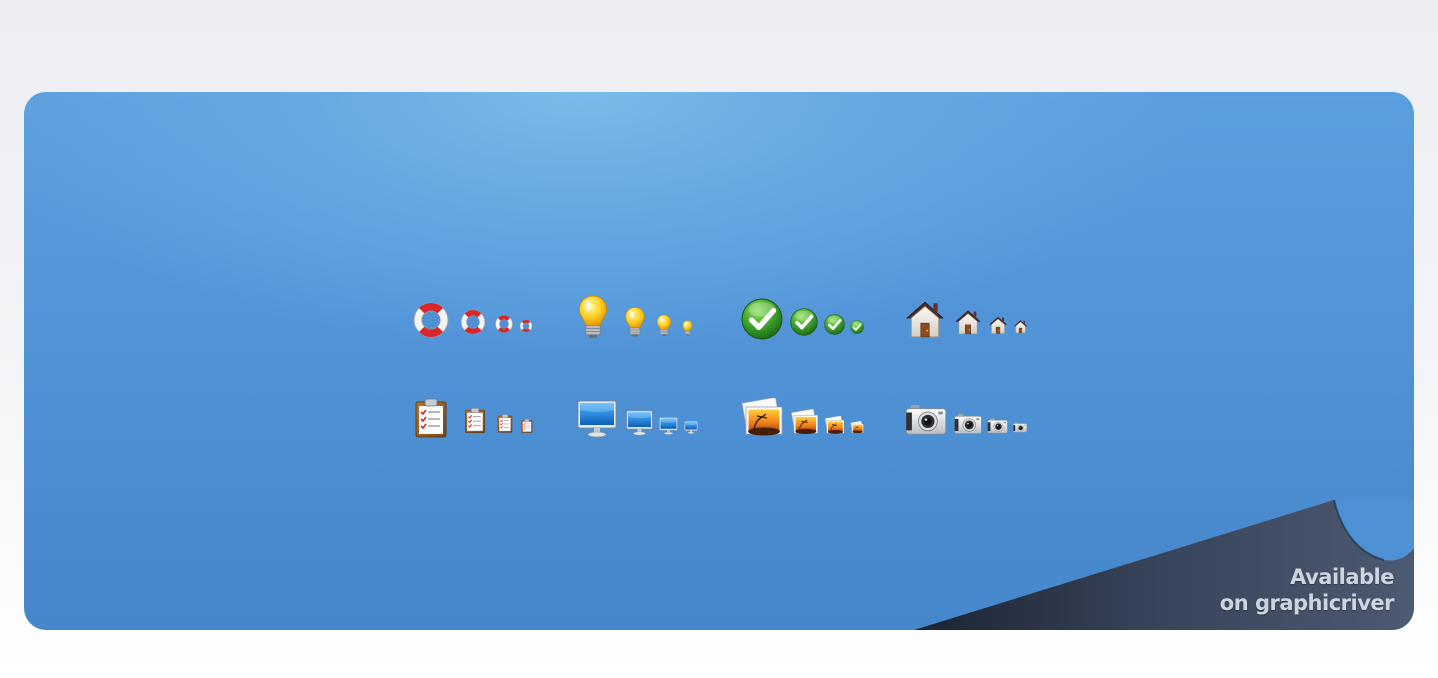 This screenshot has height=678, width=1438. I want to click on cta-line-1: Available, so click(1342, 577).